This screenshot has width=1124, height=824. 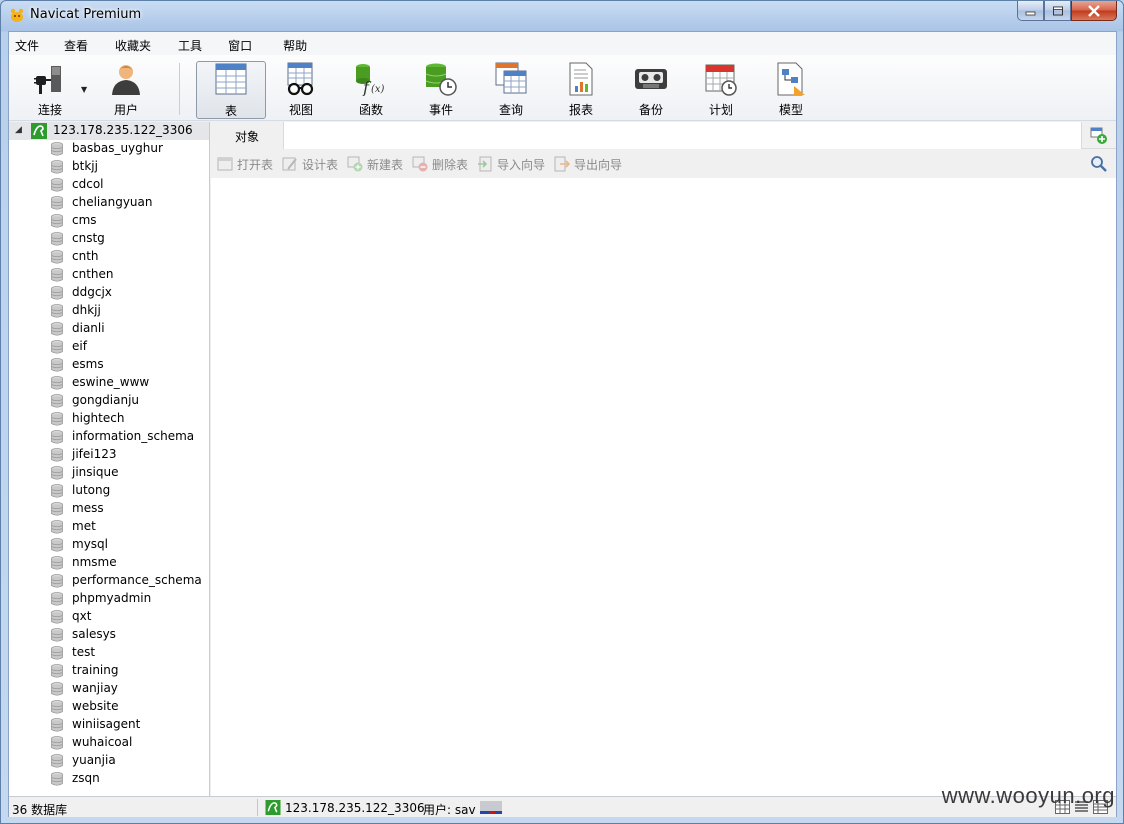 What do you see at coordinates (76, 43) in the screenshot?
I see `menu-view: 查看` at bounding box center [76, 43].